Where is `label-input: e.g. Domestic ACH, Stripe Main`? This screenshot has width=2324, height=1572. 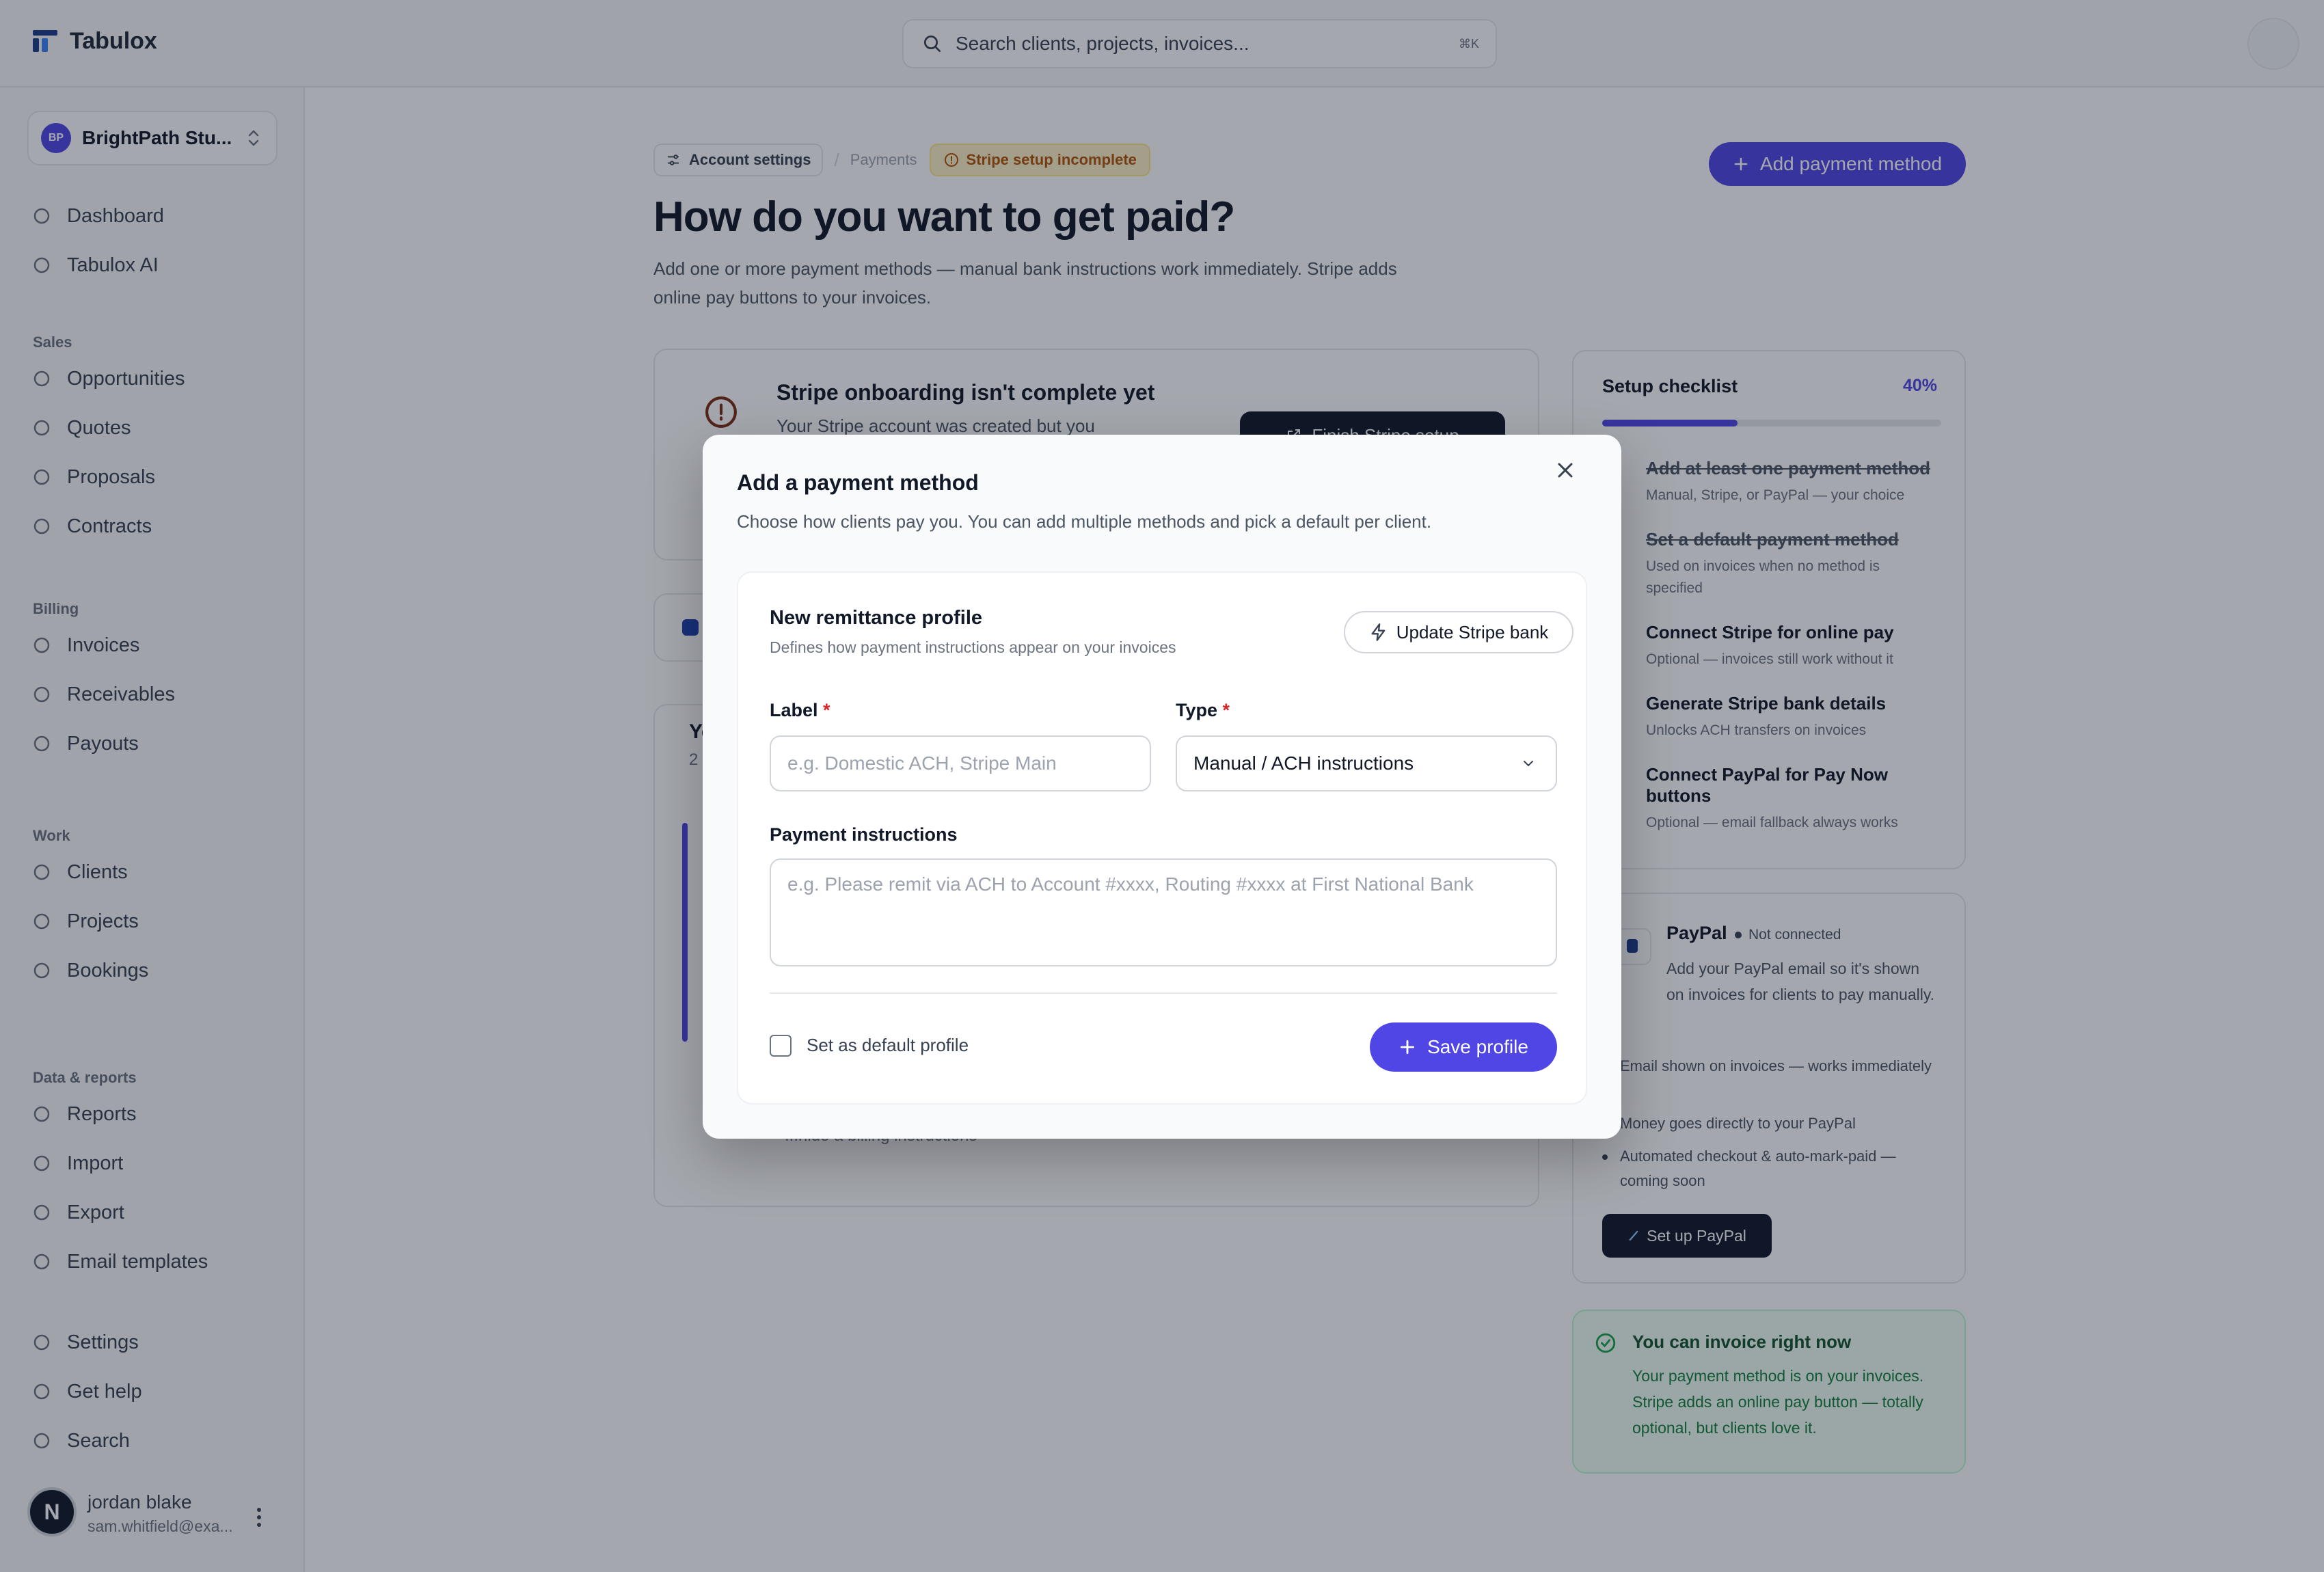
label-input: e.g. Domestic ACH, Stripe Main is located at coordinates (960, 763).